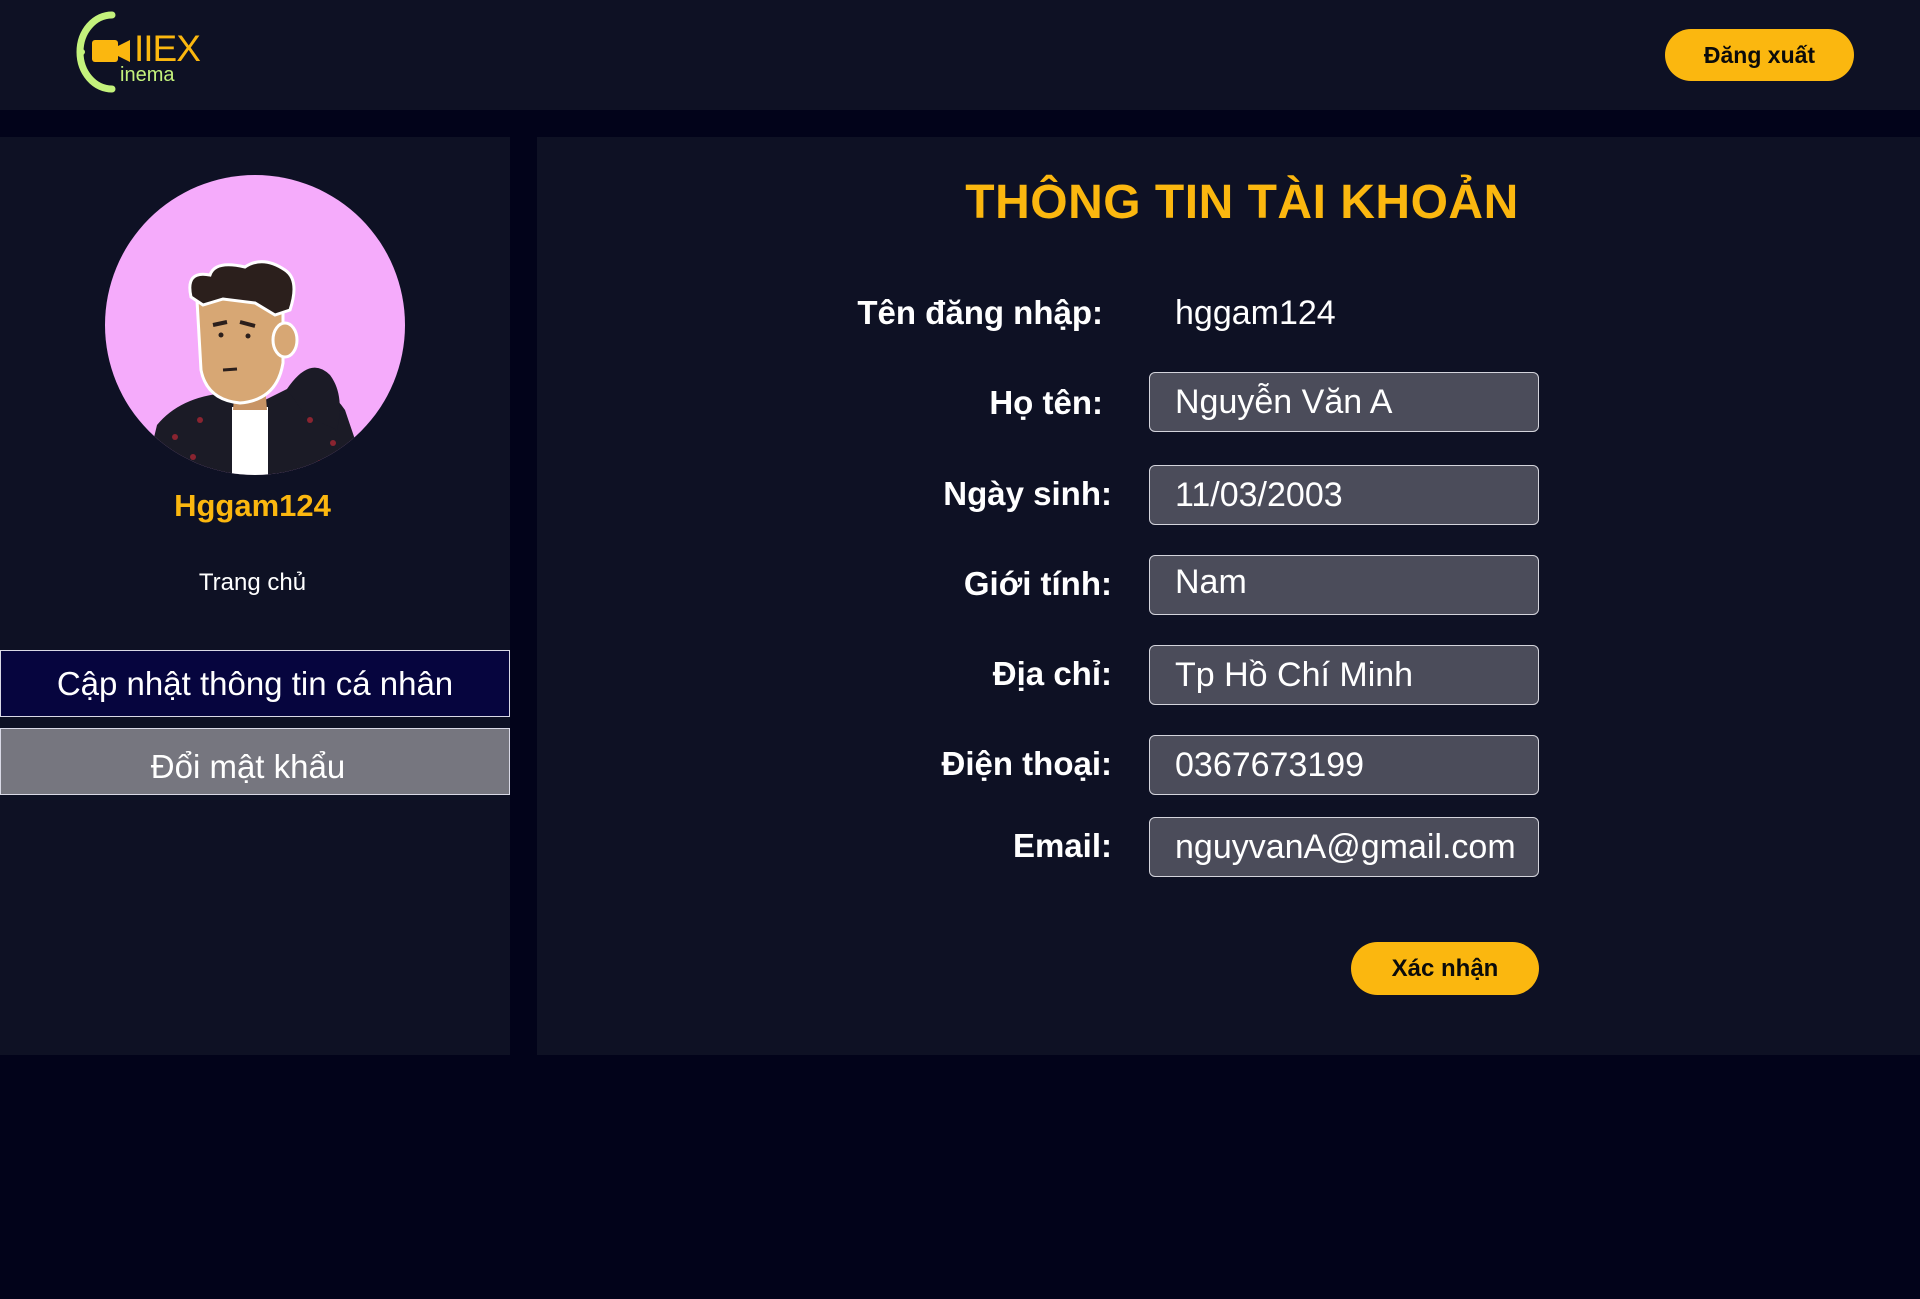 This screenshot has height=1299, width=1920. What do you see at coordinates (252, 583) in the screenshot?
I see `home-link: Trang chủ` at bounding box center [252, 583].